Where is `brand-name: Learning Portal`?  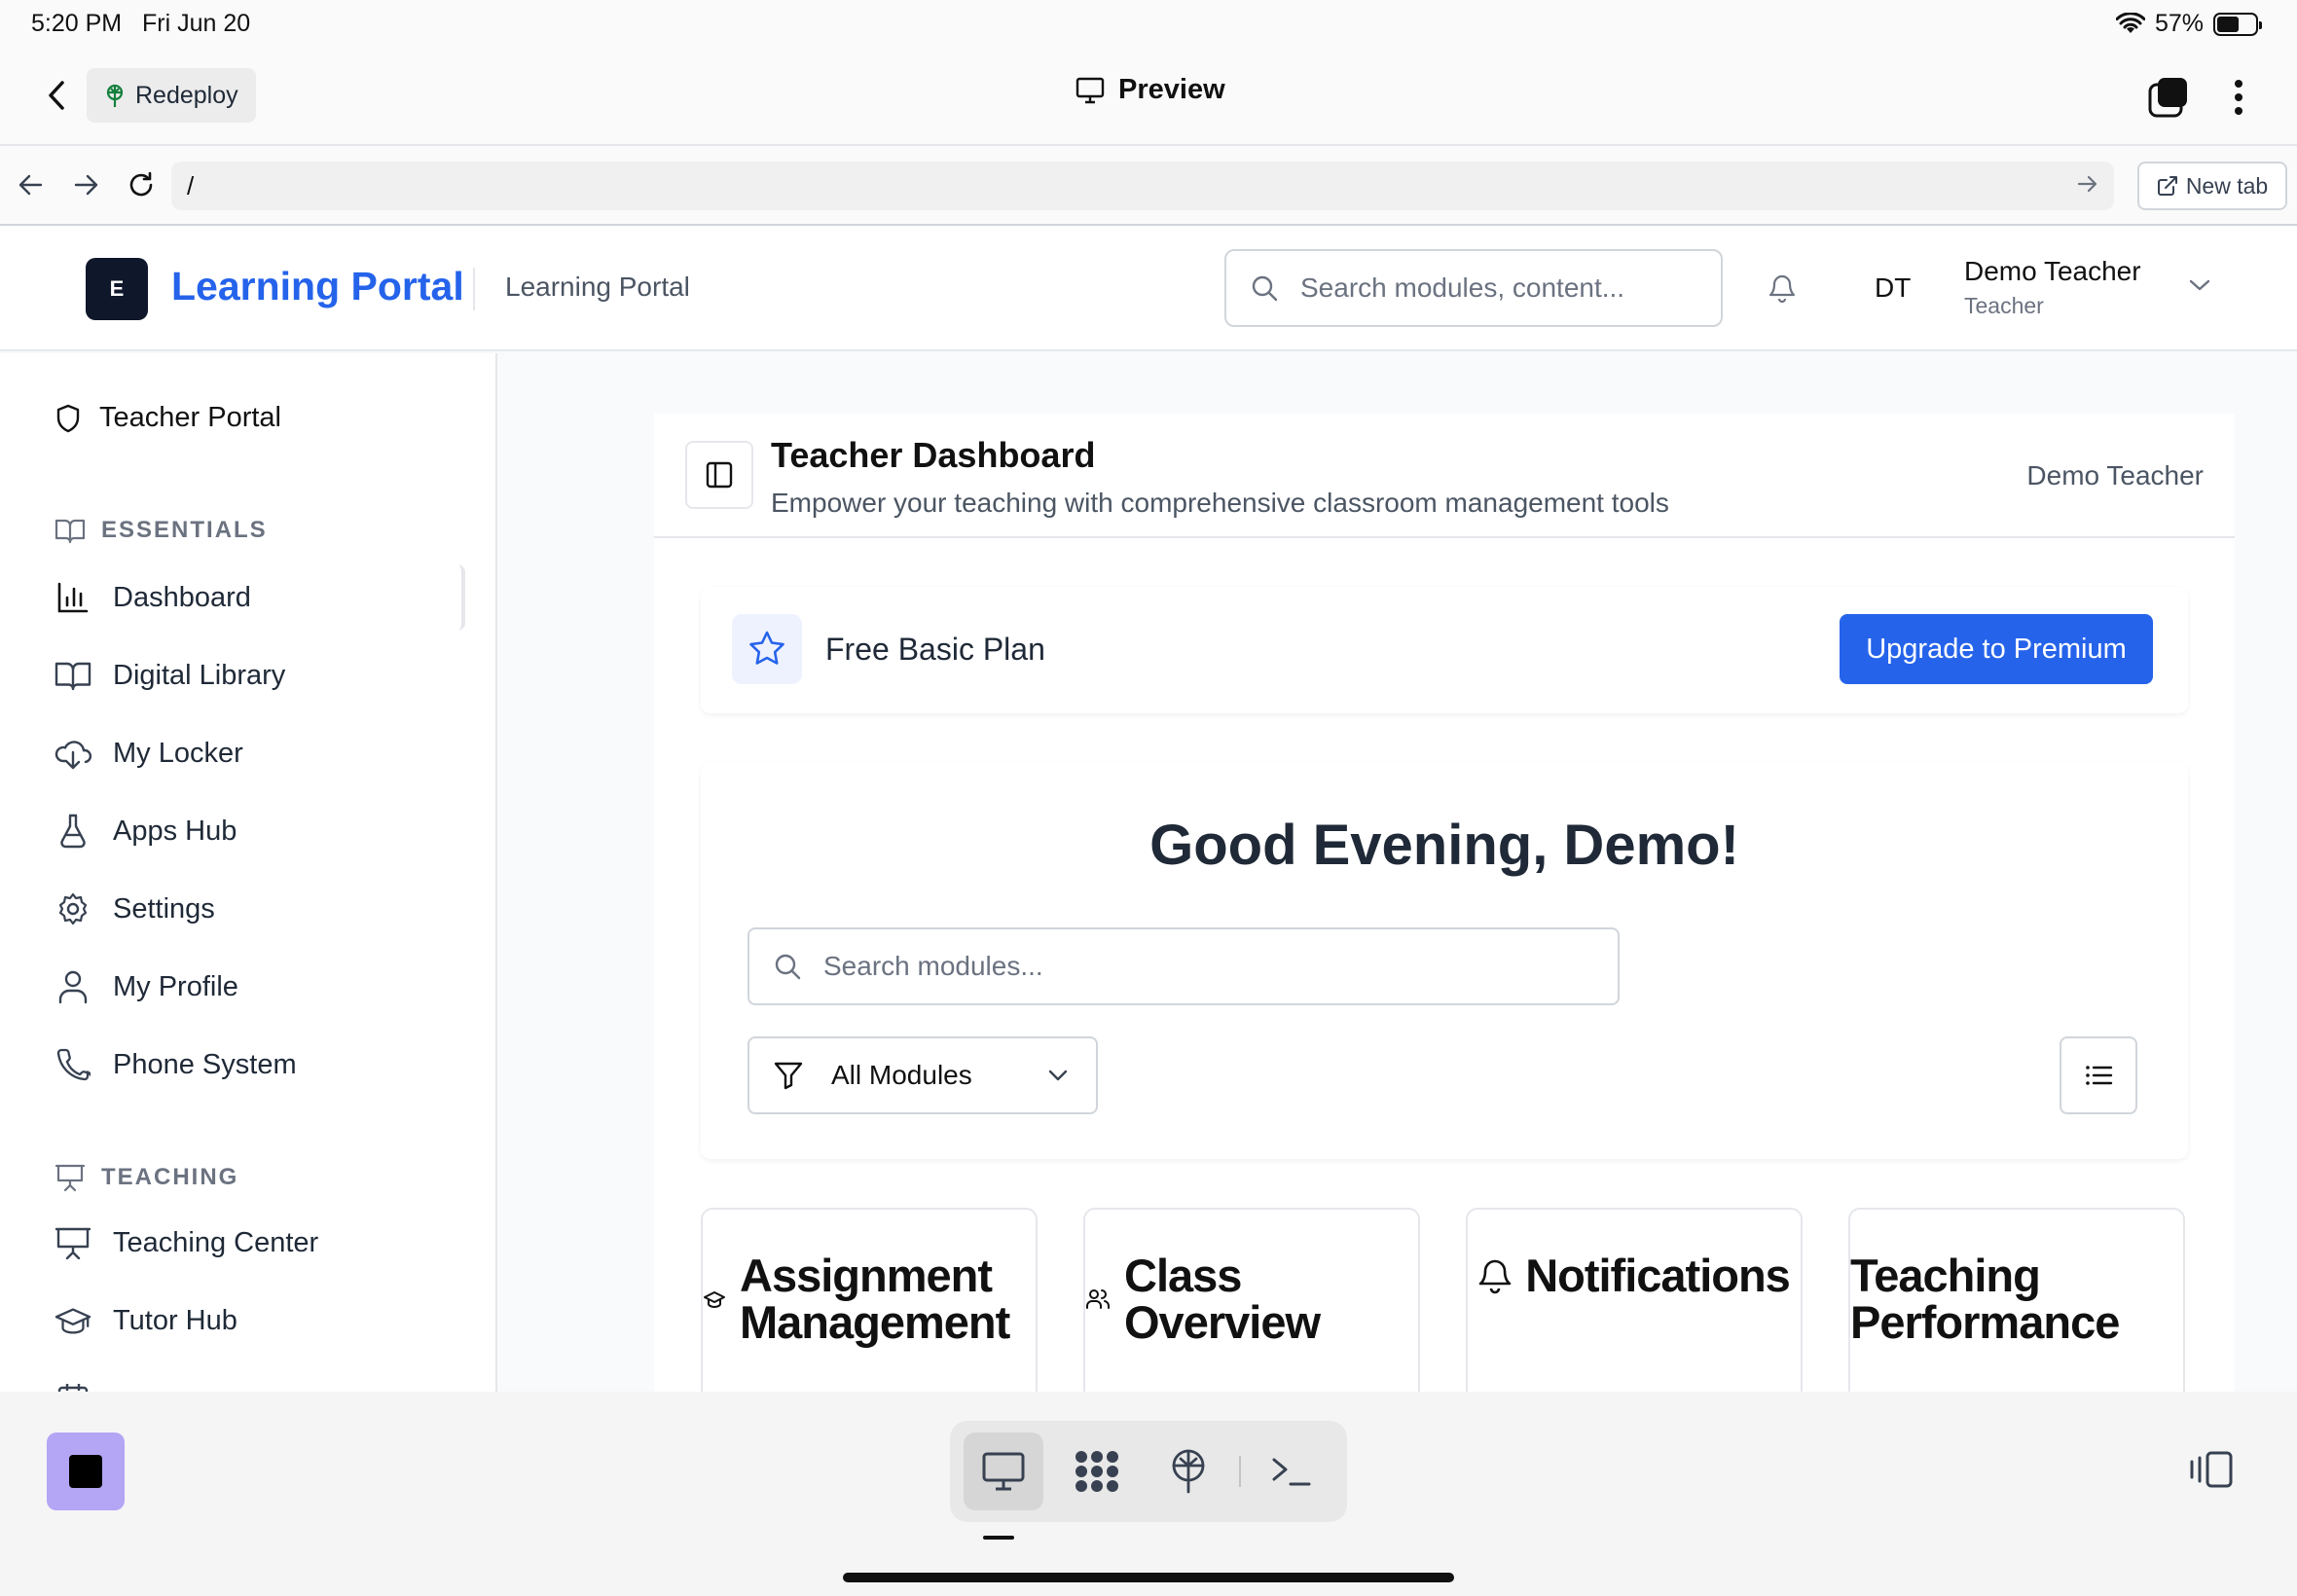
brand-name: Learning Portal is located at coordinates (318, 286).